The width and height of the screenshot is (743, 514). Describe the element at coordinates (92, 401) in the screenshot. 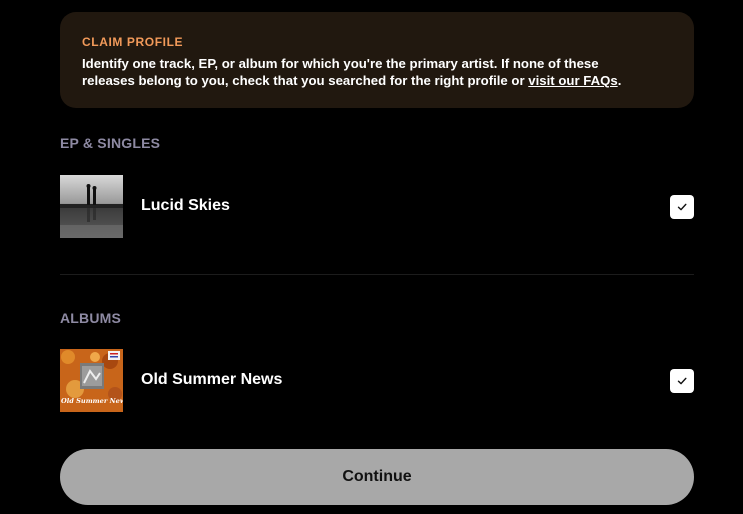

I see `album-art-text: Old Summer News` at that location.